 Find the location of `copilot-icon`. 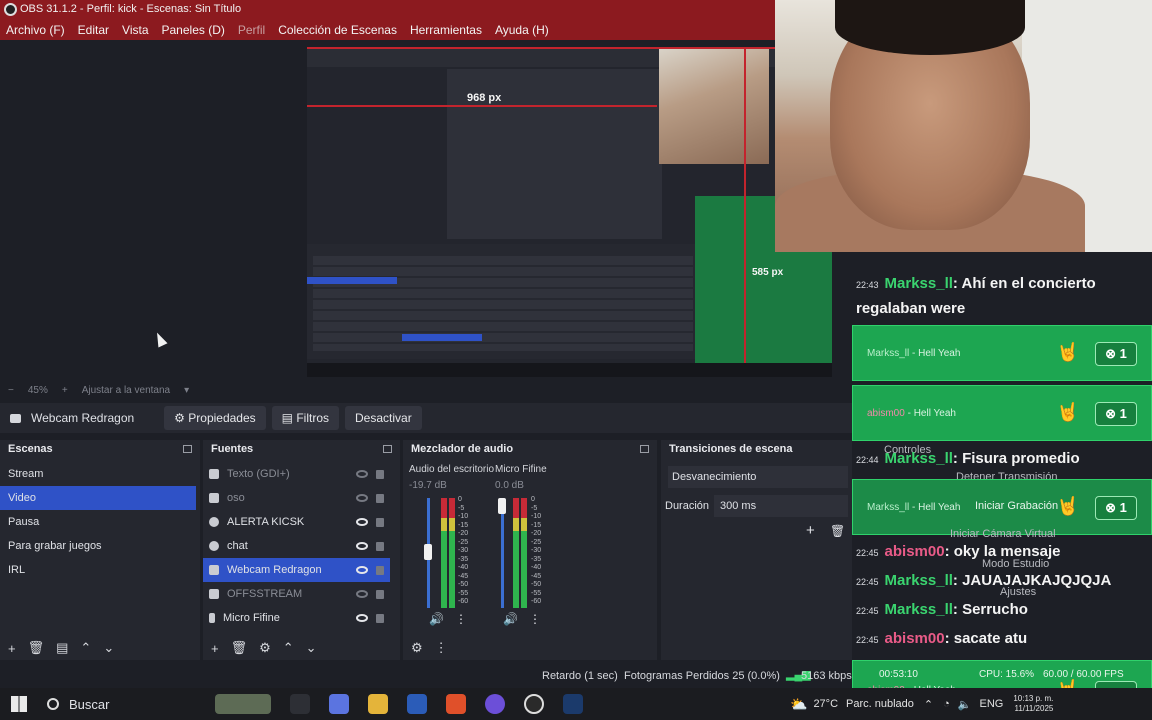

copilot-icon is located at coordinates (339, 704).